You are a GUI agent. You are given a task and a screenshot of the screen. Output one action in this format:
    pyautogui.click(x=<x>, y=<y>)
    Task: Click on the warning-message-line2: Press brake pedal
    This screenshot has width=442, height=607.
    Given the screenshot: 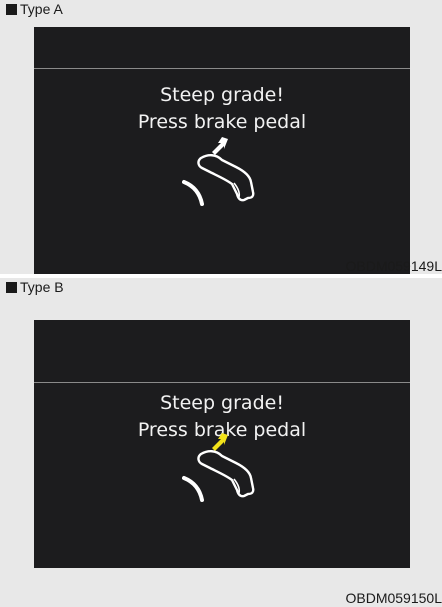 What is the action you would take?
    pyautogui.click(x=222, y=122)
    